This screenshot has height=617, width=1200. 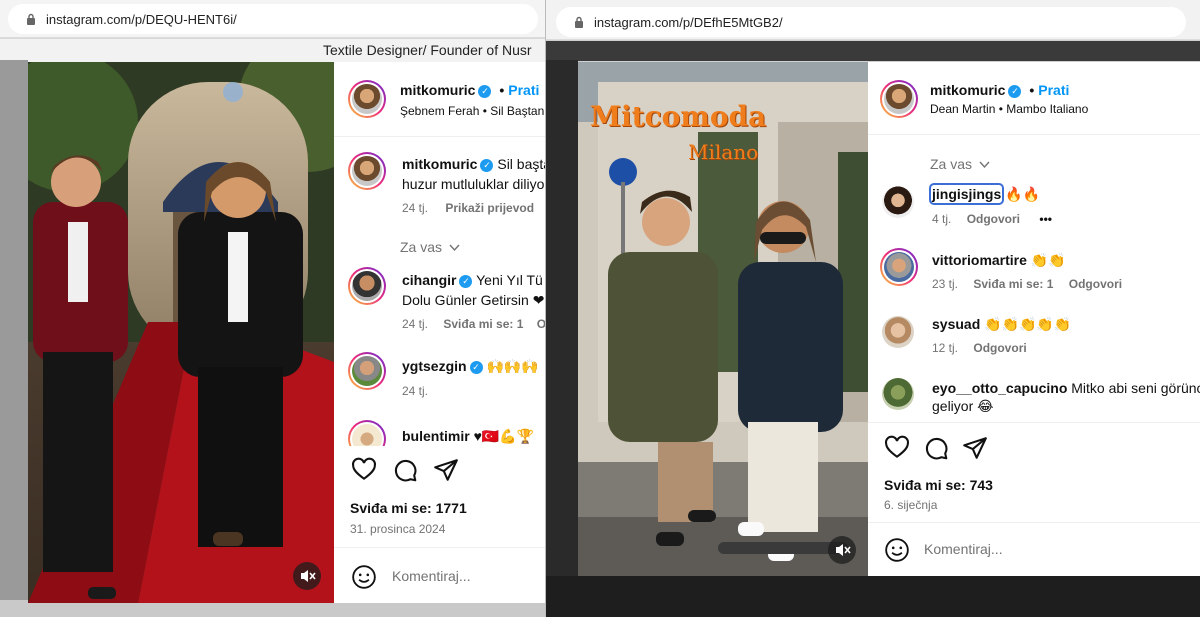 What do you see at coordinates (966, 194) in the screenshot?
I see `comment-username: jingisjings` at bounding box center [966, 194].